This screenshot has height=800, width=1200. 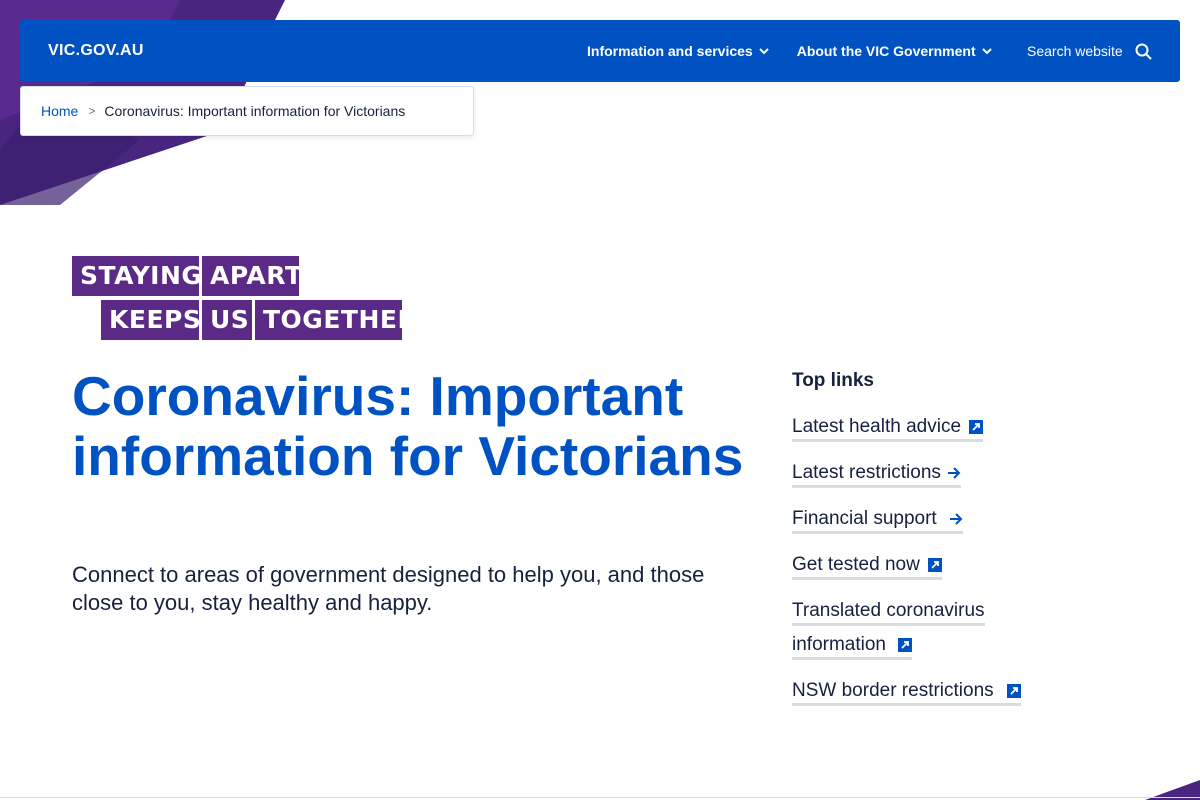 I want to click on logo-word: US, so click(x=227, y=320).